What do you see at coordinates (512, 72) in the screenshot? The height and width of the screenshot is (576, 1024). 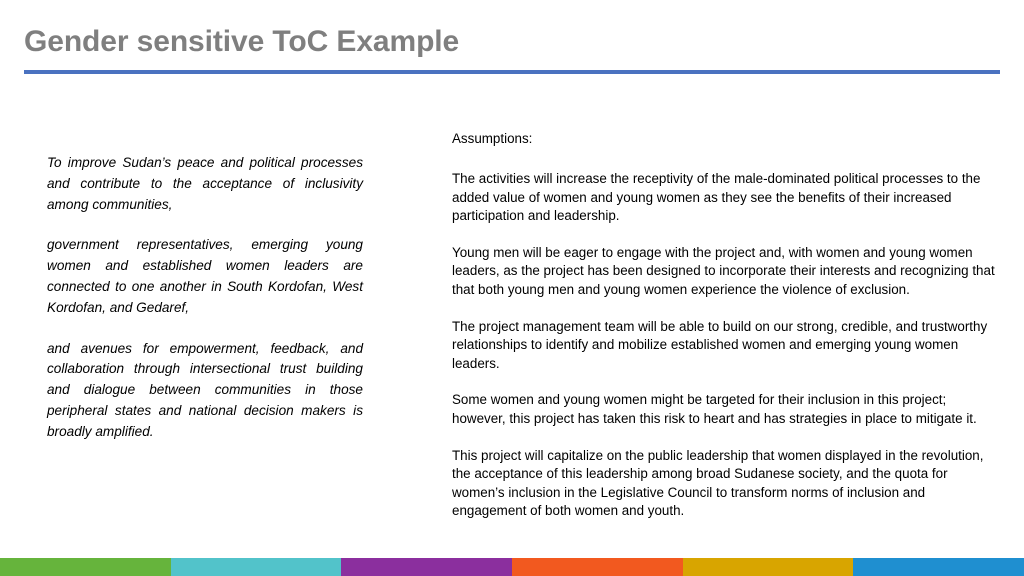 I see `title-divider` at bounding box center [512, 72].